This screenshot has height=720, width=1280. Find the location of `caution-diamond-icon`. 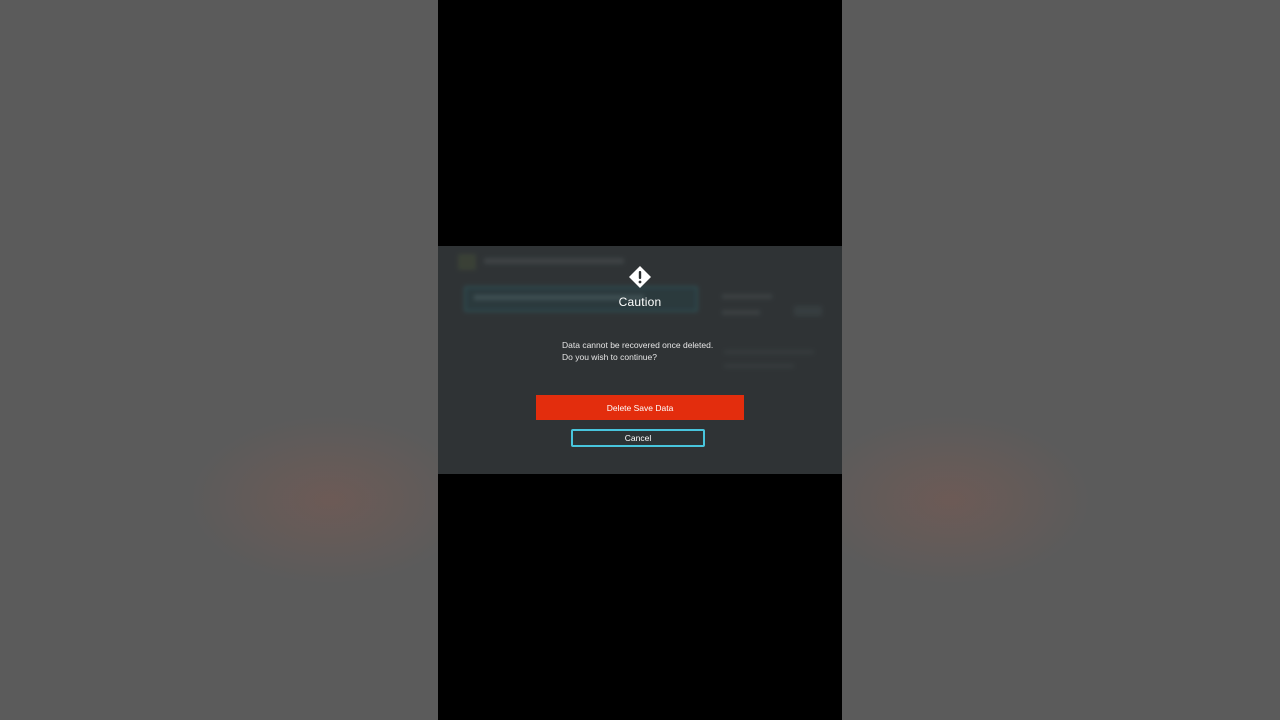

caution-diamond-icon is located at coordinates (640, 277).